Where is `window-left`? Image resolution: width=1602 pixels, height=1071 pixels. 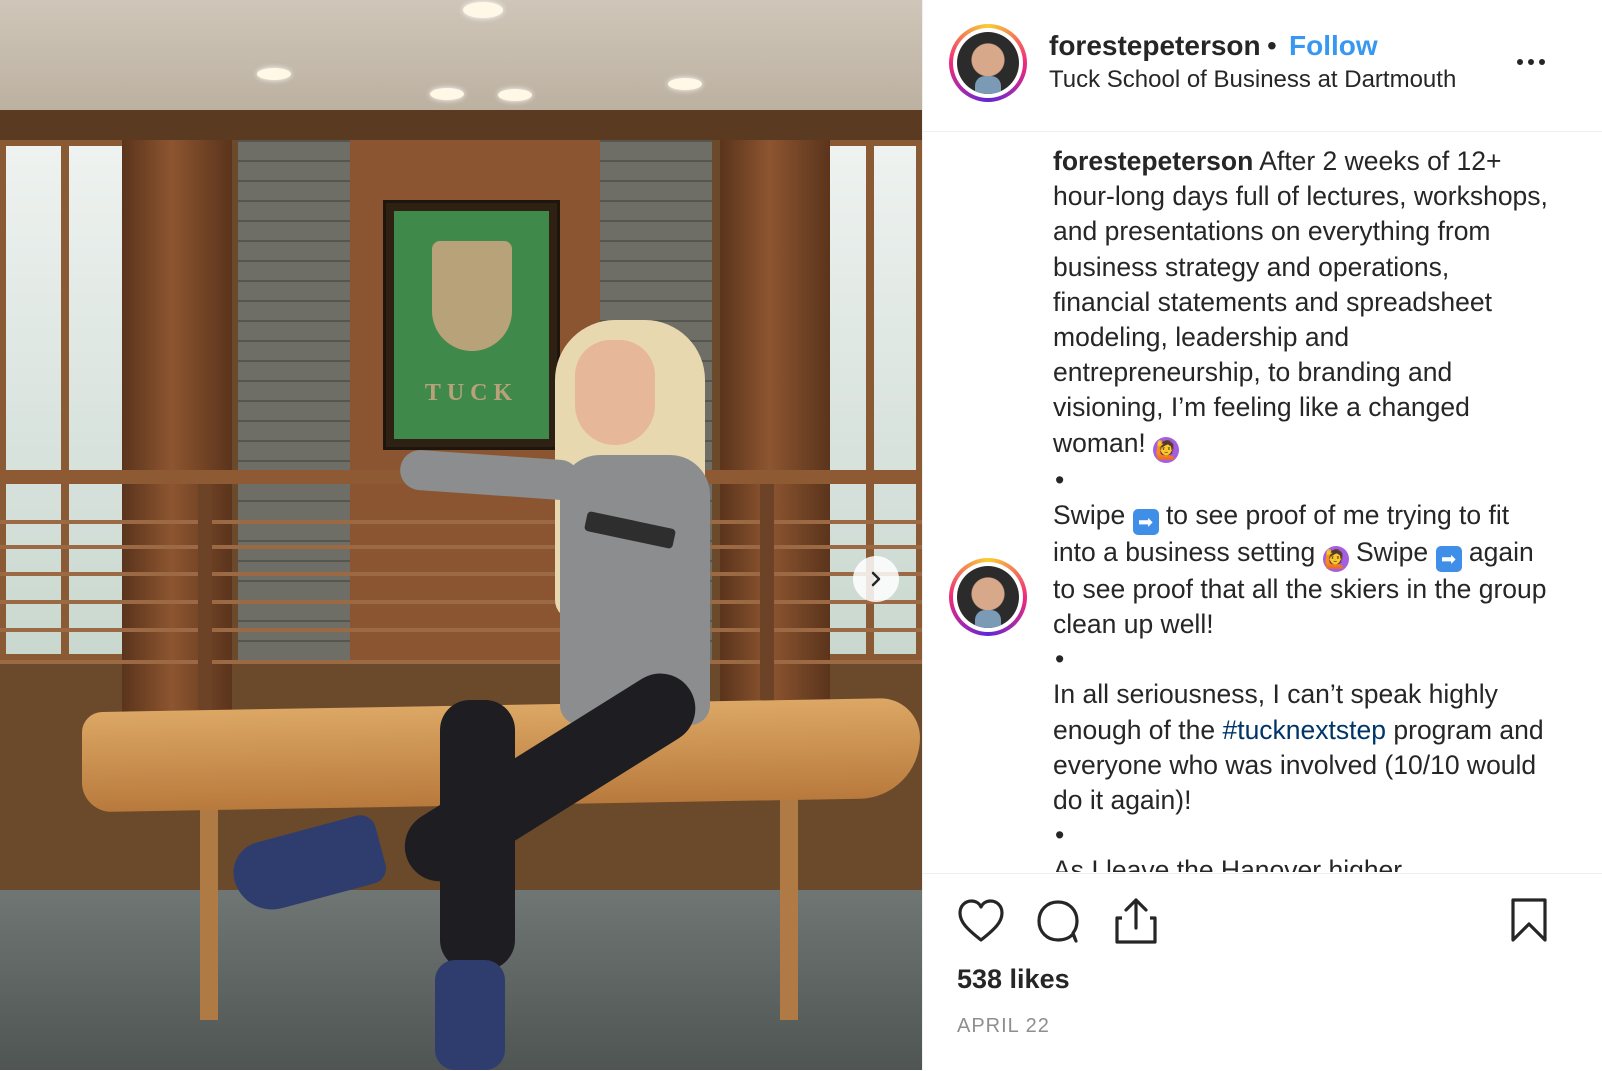
window-left is located at coordinates (67, 400).